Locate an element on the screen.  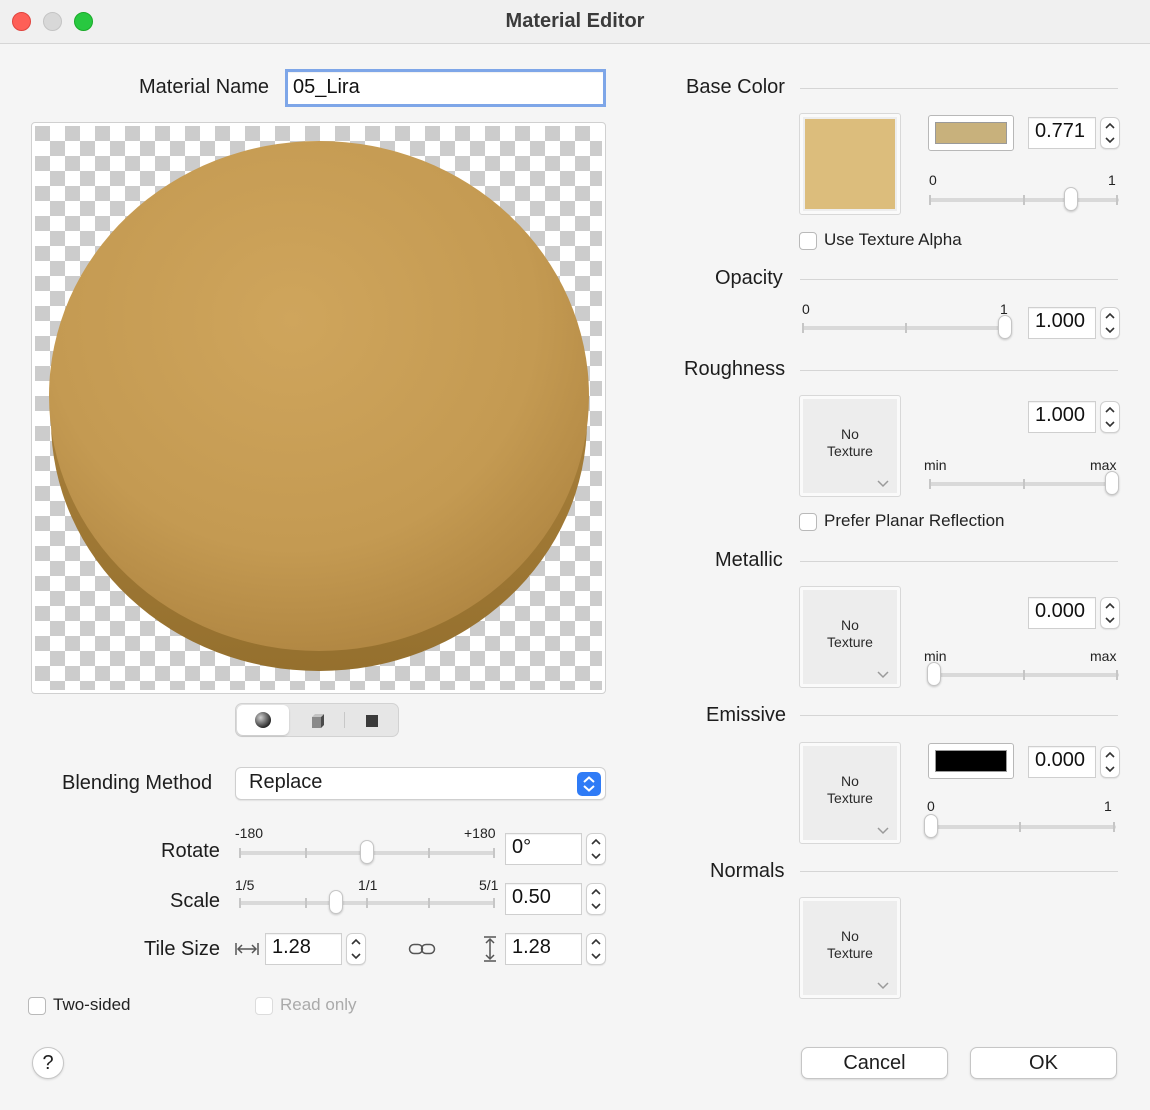
scale-stepper is located at coordinates (596, 899).